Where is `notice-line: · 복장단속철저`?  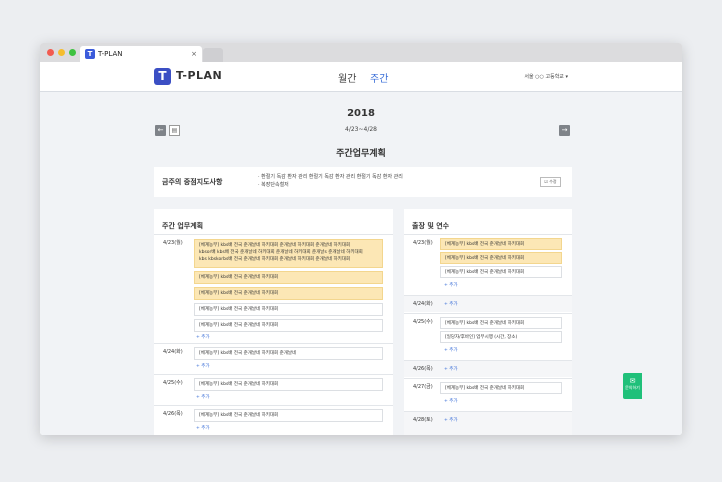 notice-line: · 복장단속철저 is located at coordinates (273, 185).